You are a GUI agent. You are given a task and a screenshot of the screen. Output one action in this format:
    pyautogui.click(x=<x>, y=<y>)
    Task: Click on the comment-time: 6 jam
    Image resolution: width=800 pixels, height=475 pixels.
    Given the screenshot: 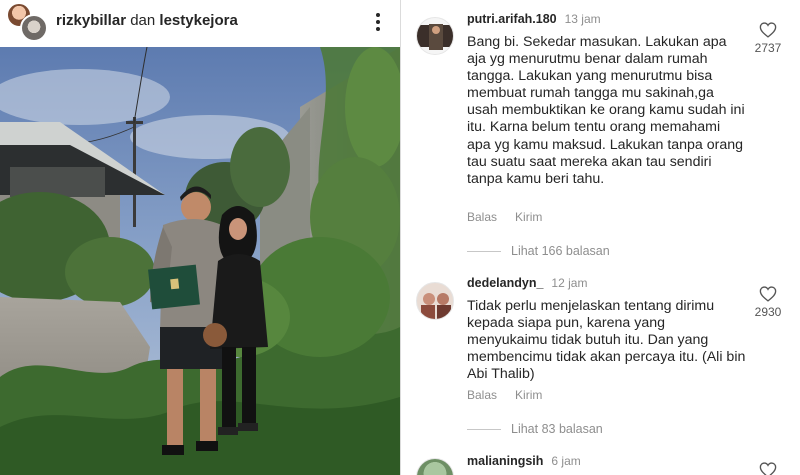 What is the action you would take?
    pyautogui.click(x=566, y=461)
    